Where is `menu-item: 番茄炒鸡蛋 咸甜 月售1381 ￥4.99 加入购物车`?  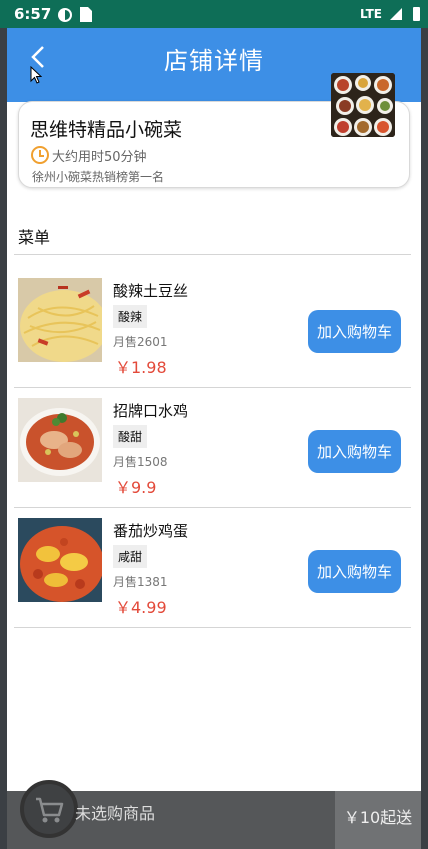
menu-item: 番茄炒鸡蛋 咸甜 月售1381 ￥4.99 加入购物车 is located at coordinates (214, 559).